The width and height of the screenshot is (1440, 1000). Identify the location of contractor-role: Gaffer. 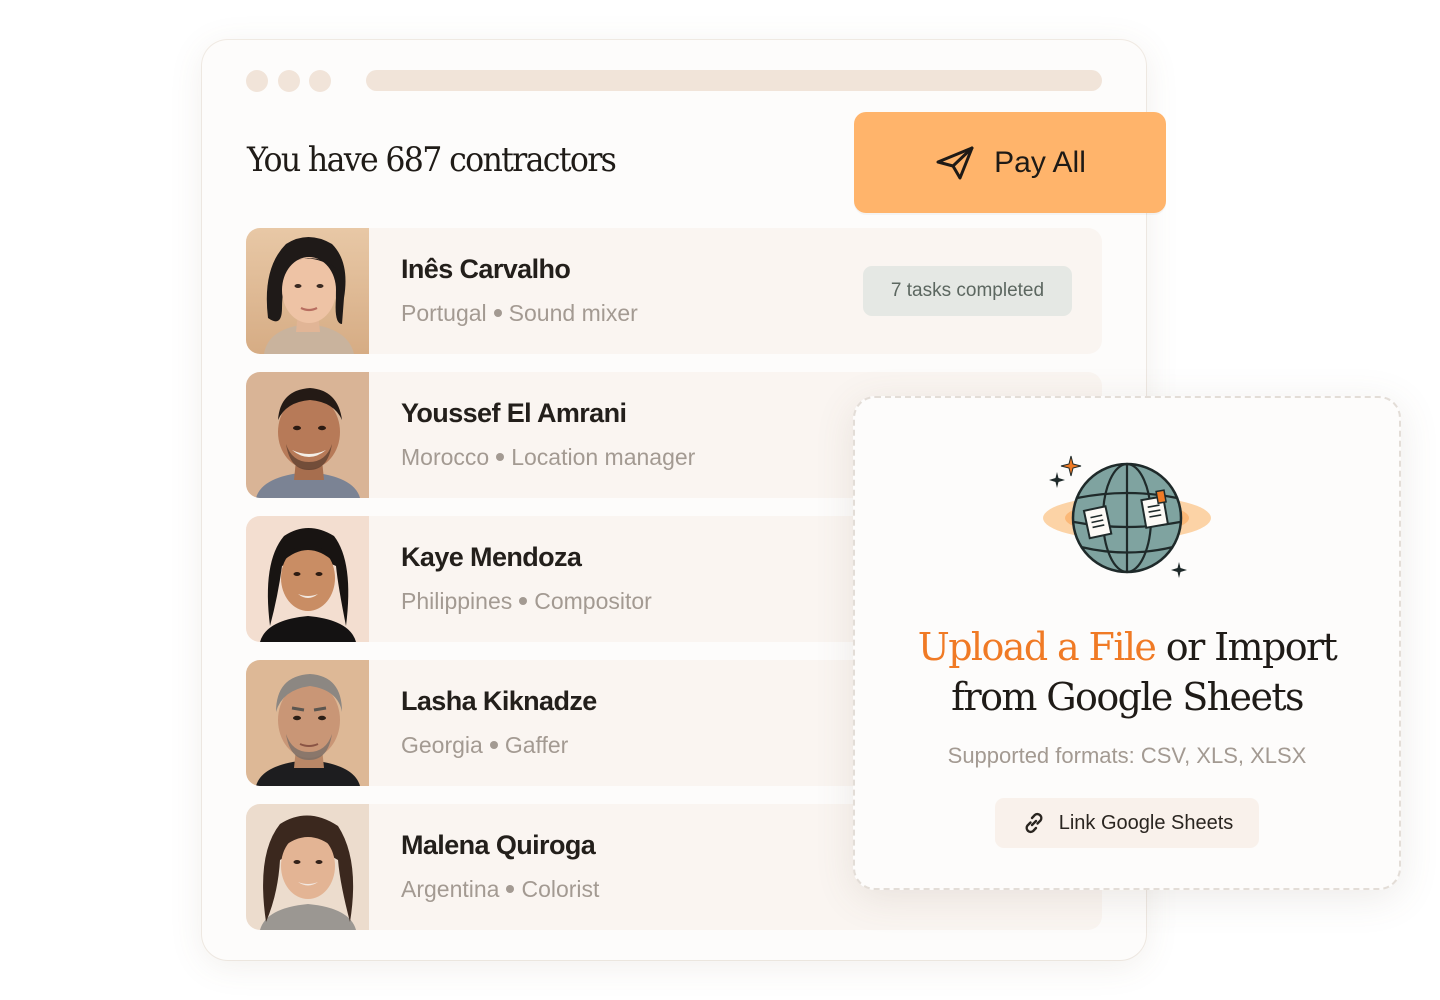
(536, 745).